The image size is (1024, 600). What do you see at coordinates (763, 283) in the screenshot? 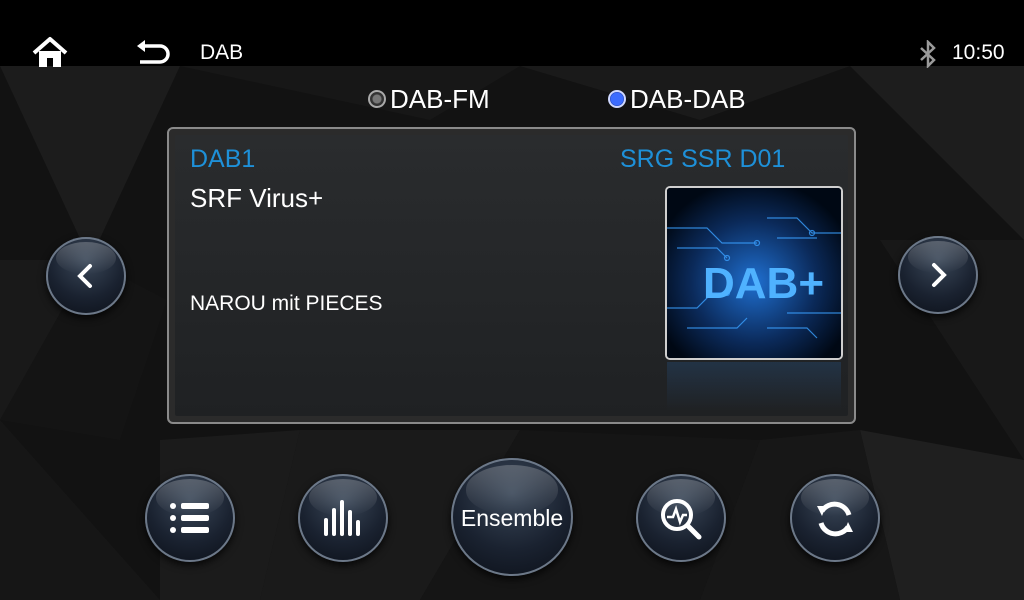
I see `dab-logo-text: DAB+` at bounding box center [763, 283].